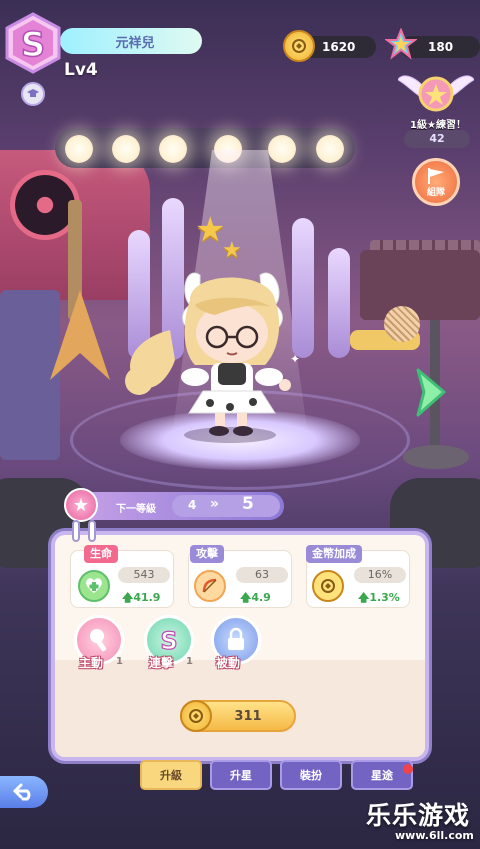 This screenshot has width=480, height=849. Describe the element at coordinates (210, 586) in the screenshot. I see `bow-icon` at that location.